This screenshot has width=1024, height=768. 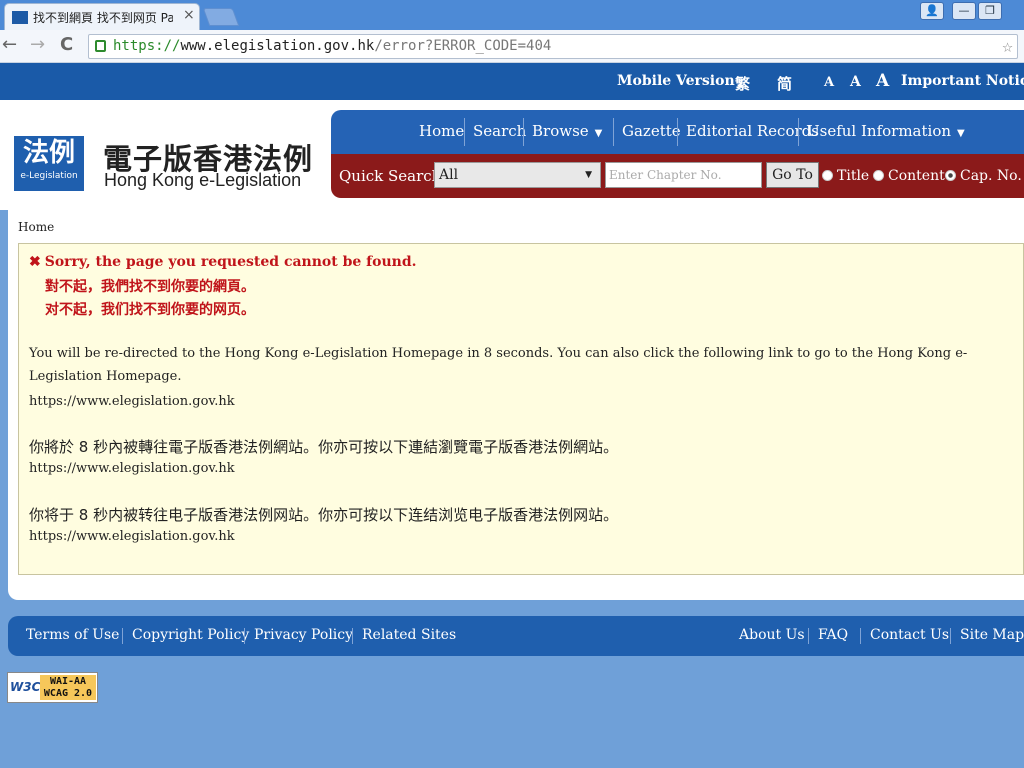 What do you see at coordinates (651, 131) in the screenshot?
I see `nav-gazette: Gazette` at bounding box center [651, 131].